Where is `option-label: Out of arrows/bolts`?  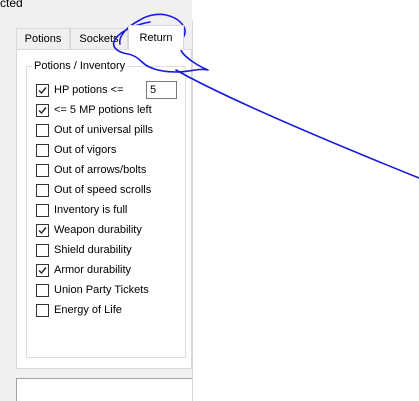 option-label: Out of arrows/bolts is located at coordinates (100, 170).